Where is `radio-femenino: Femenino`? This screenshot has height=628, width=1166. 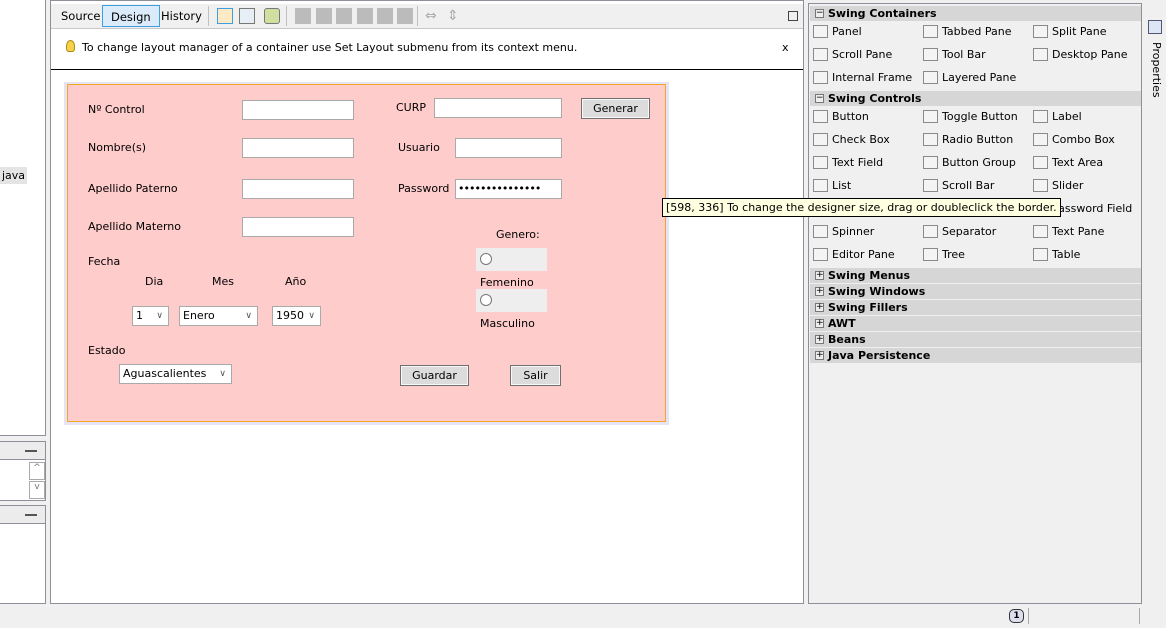
radio-femenino: Femenino is located at coordinates (511, 268).